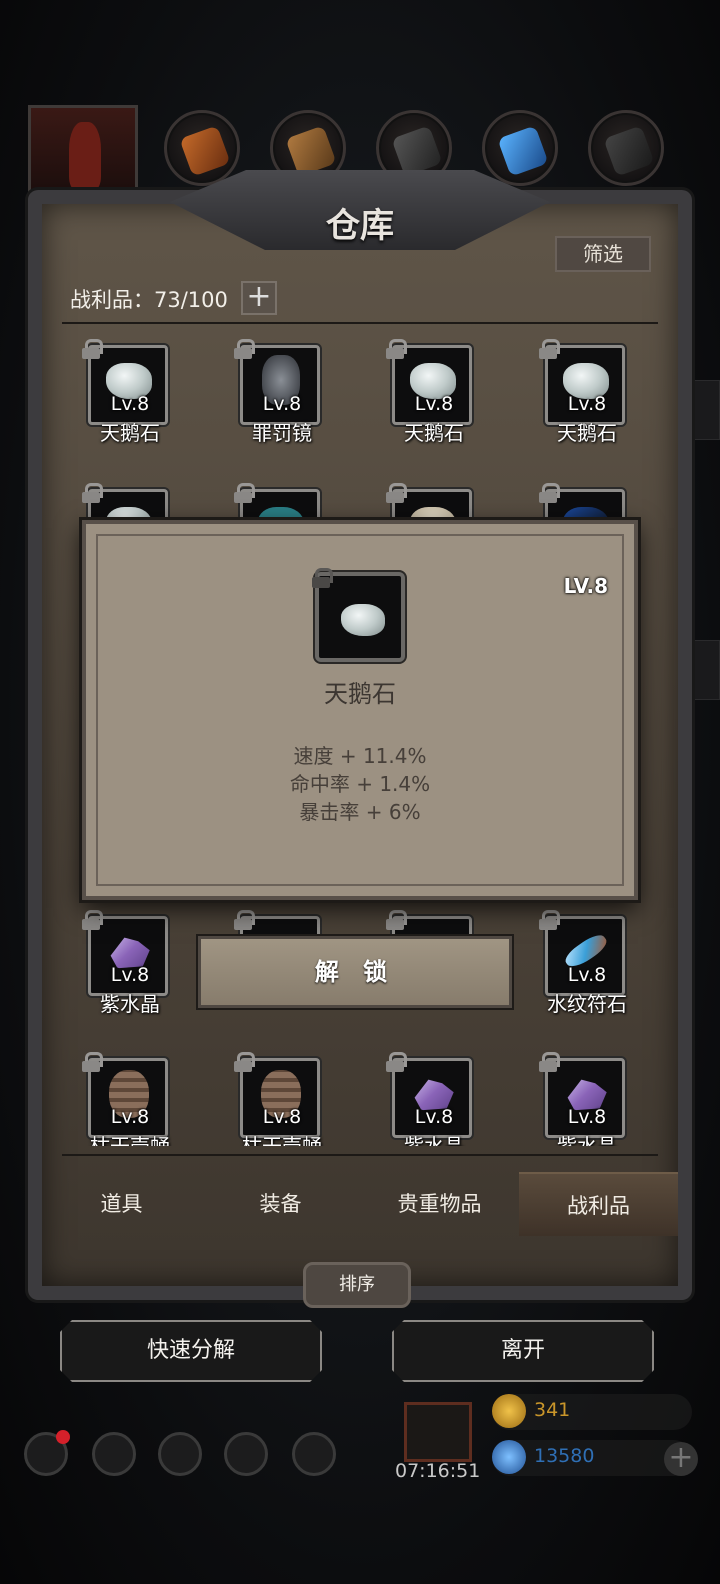 The image size is (720, 1584). What do you see at coordinates (439, 1204) in the screenshot?
I see `tab-valuables: 贵重物品` at bounding box center [439, 1204].